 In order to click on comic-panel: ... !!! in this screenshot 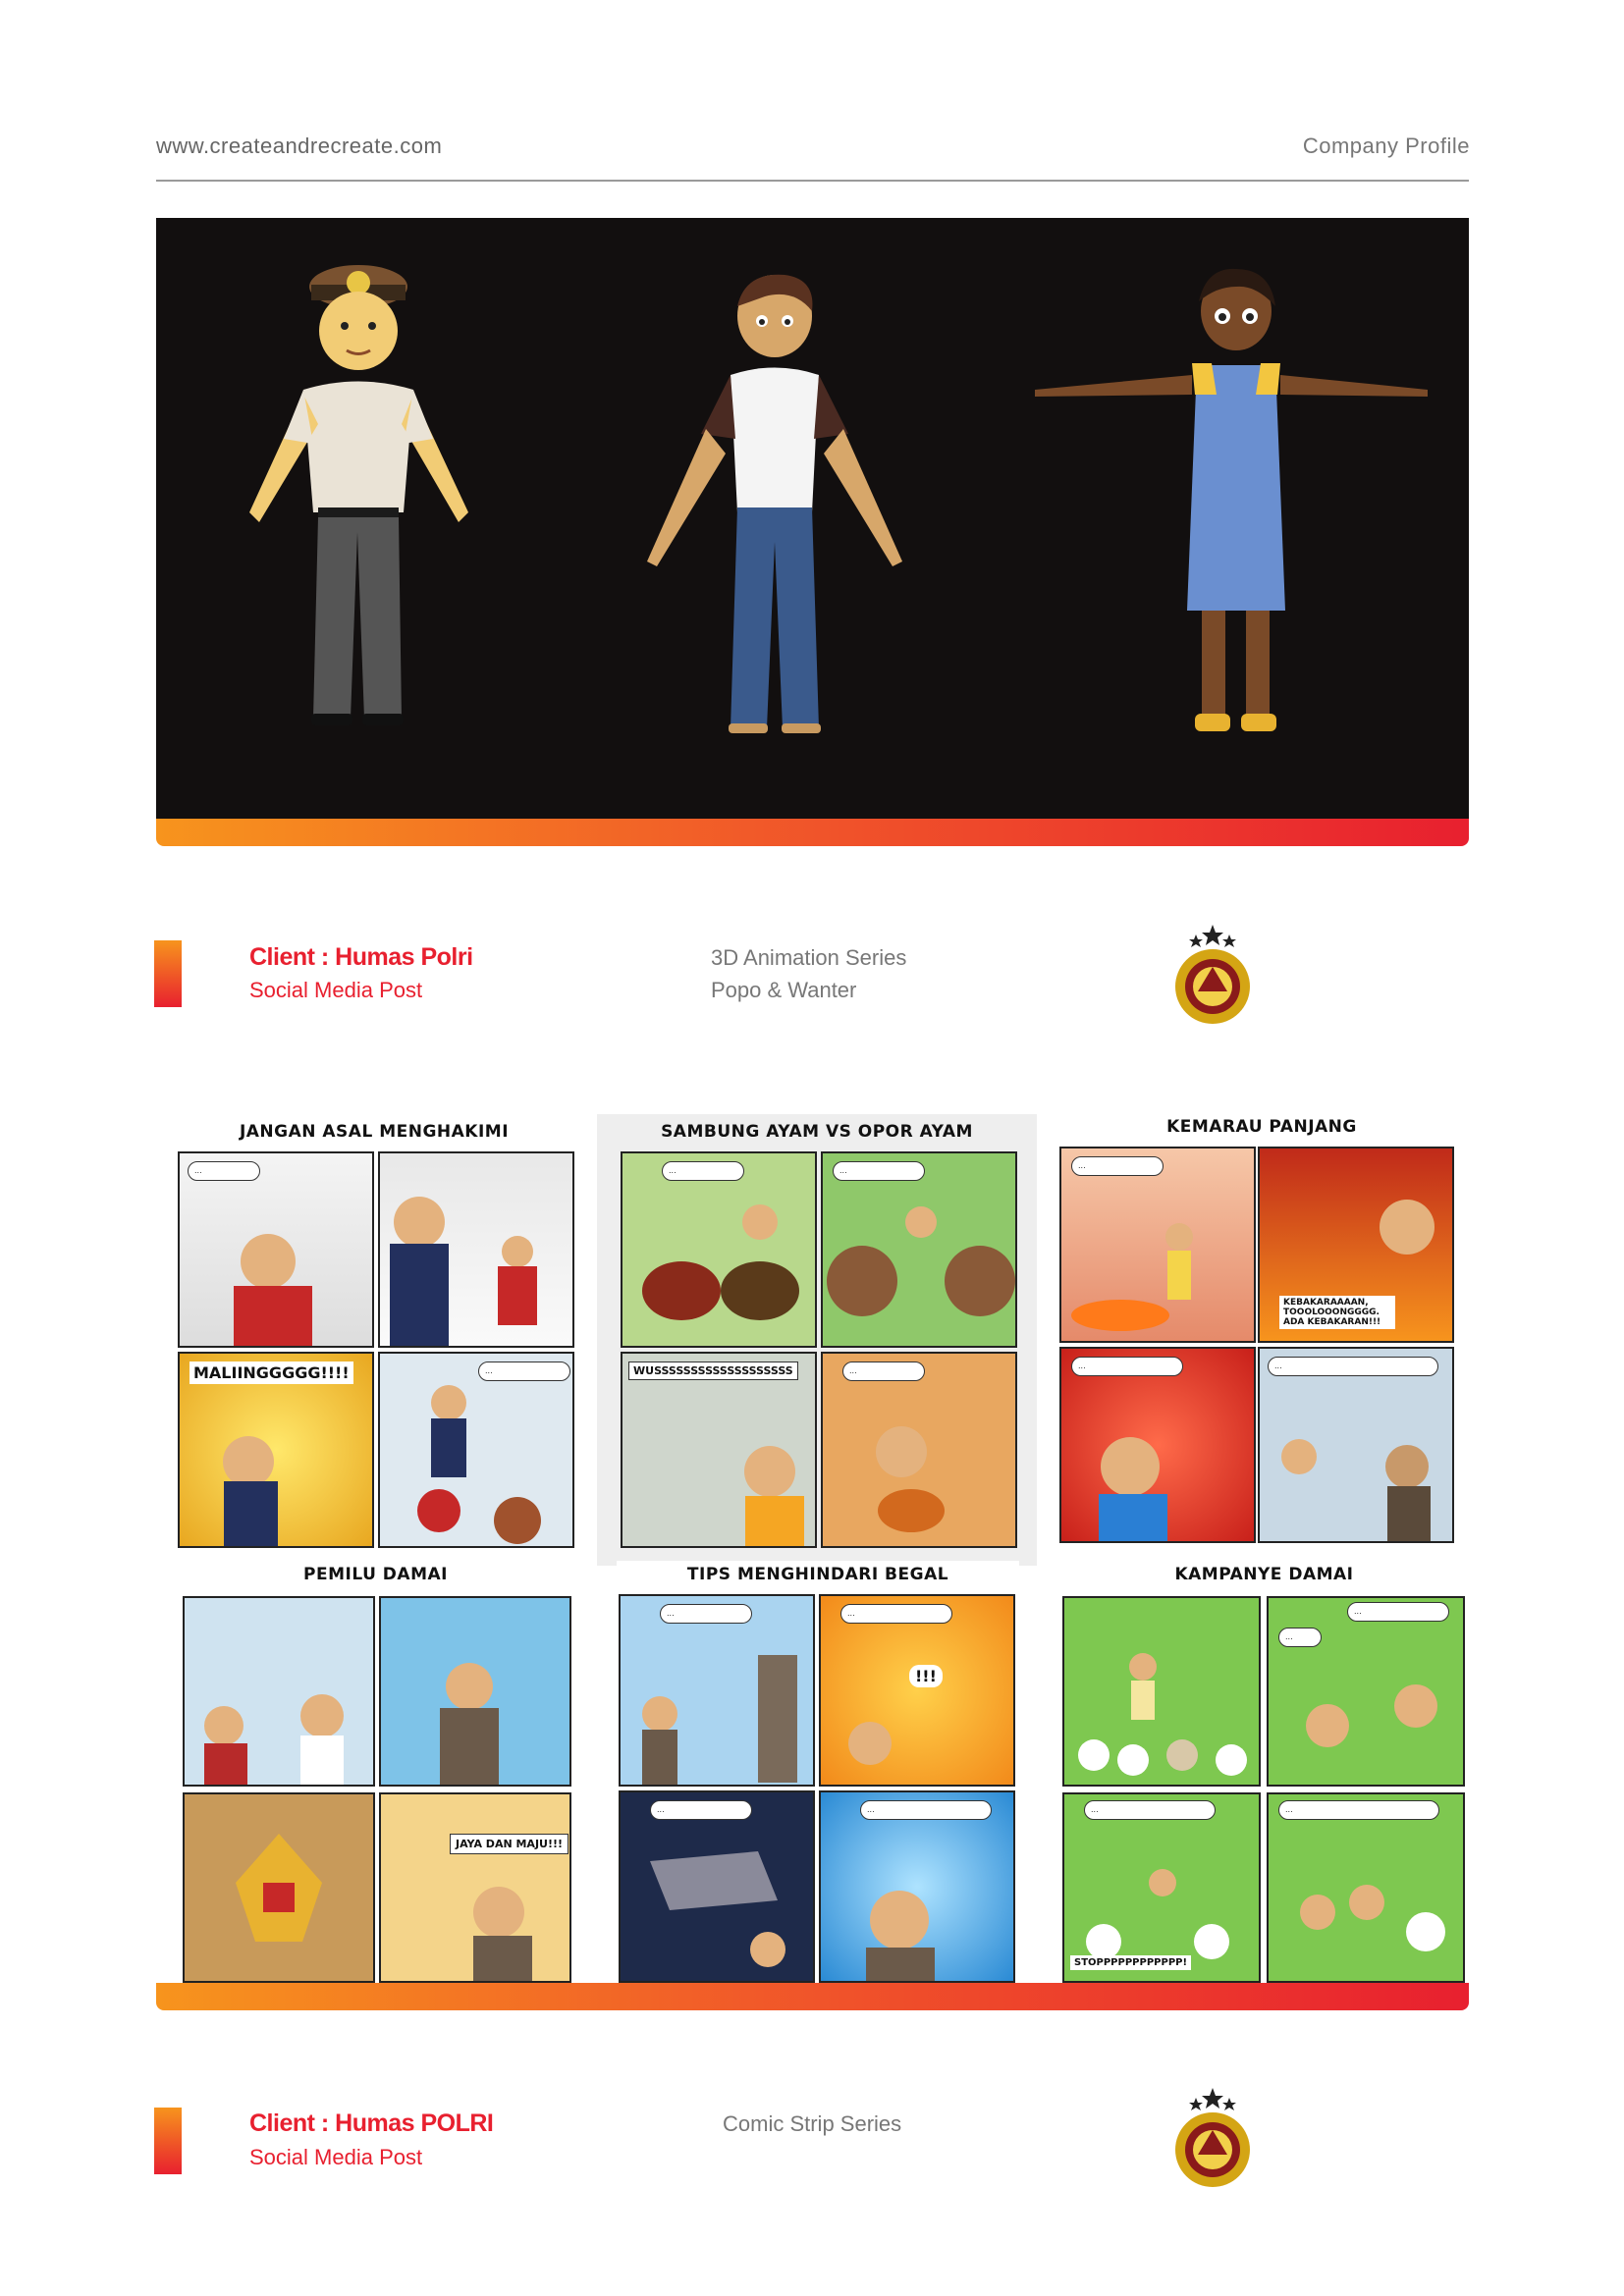, I will do `click(917, 1690)`.